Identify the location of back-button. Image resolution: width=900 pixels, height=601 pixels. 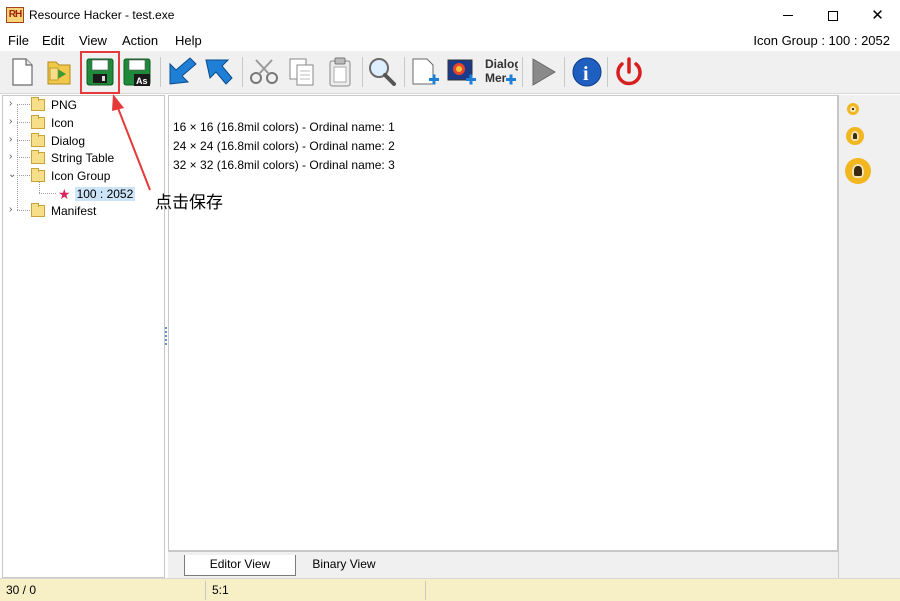
(182, 72).